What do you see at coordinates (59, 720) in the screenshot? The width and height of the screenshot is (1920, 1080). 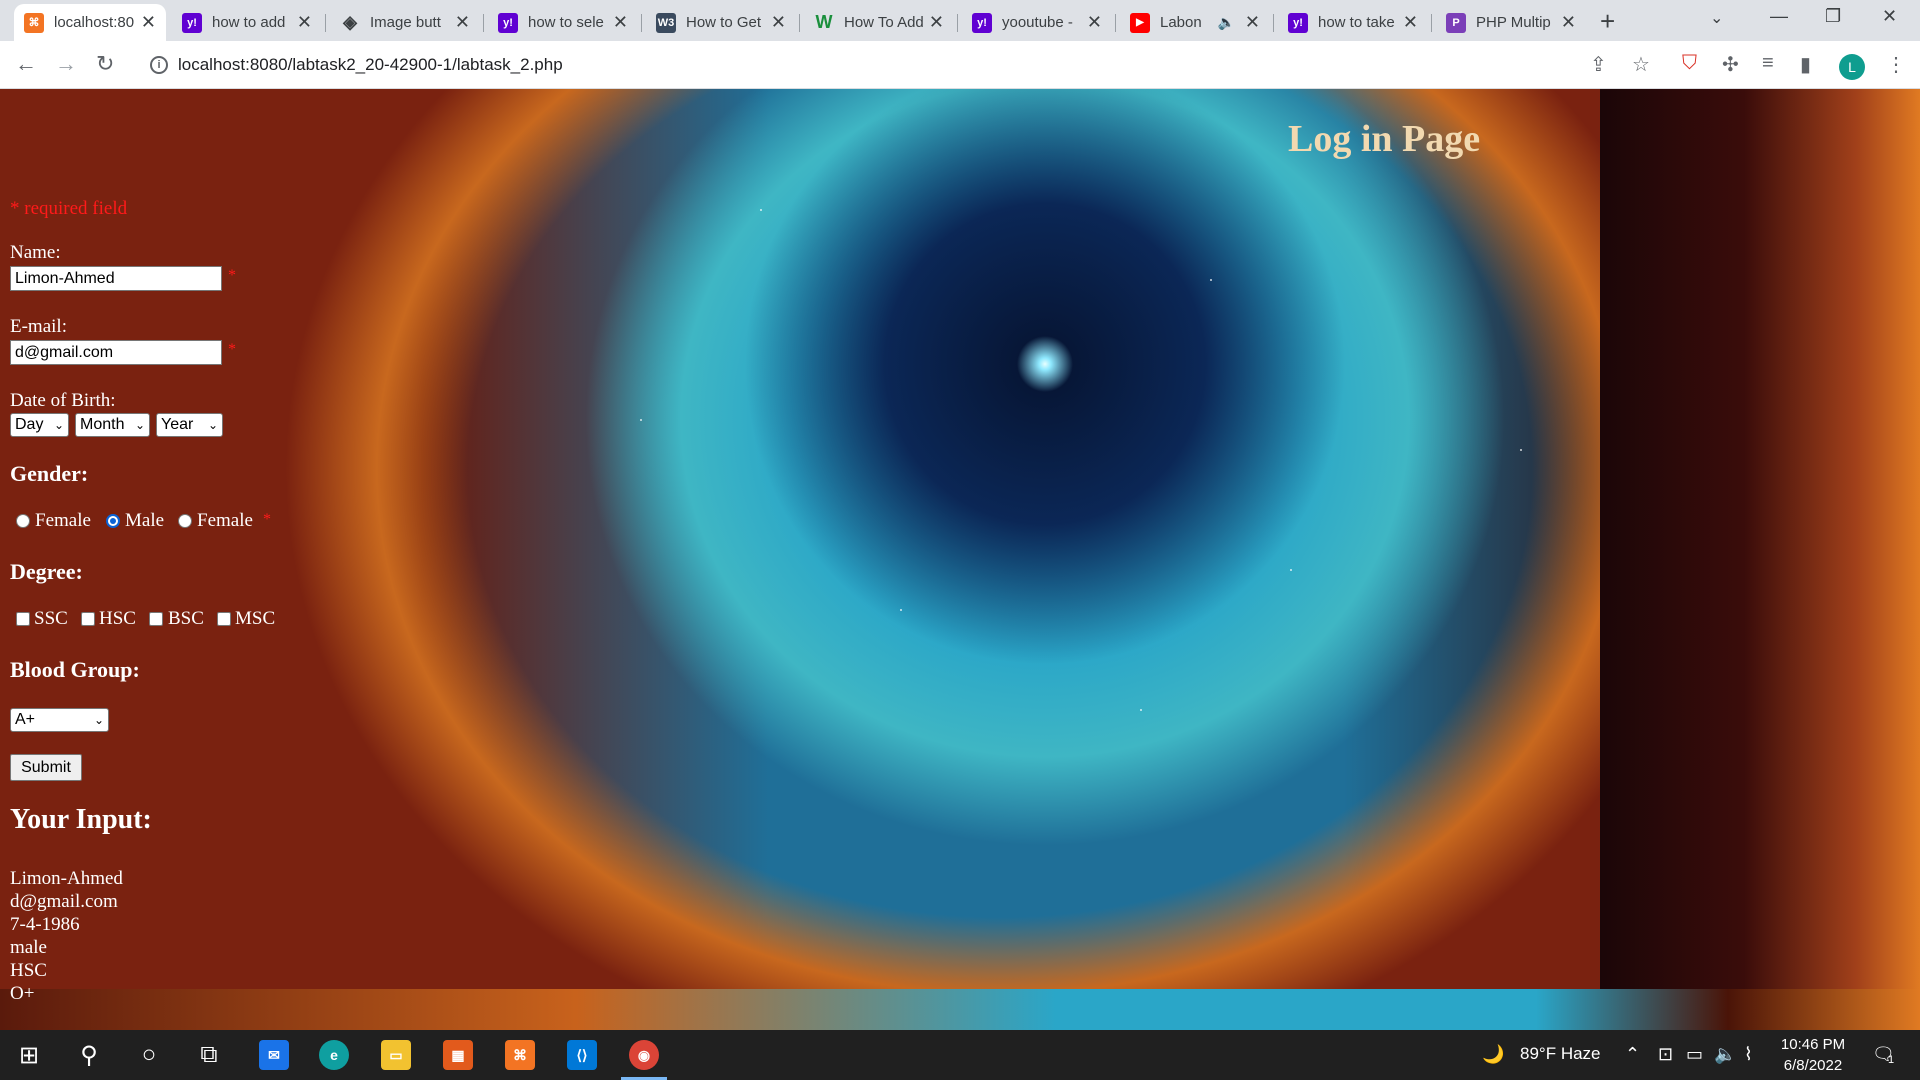 I see `blood-group-select: A+ ⌄` at bounding box center [59, 720].